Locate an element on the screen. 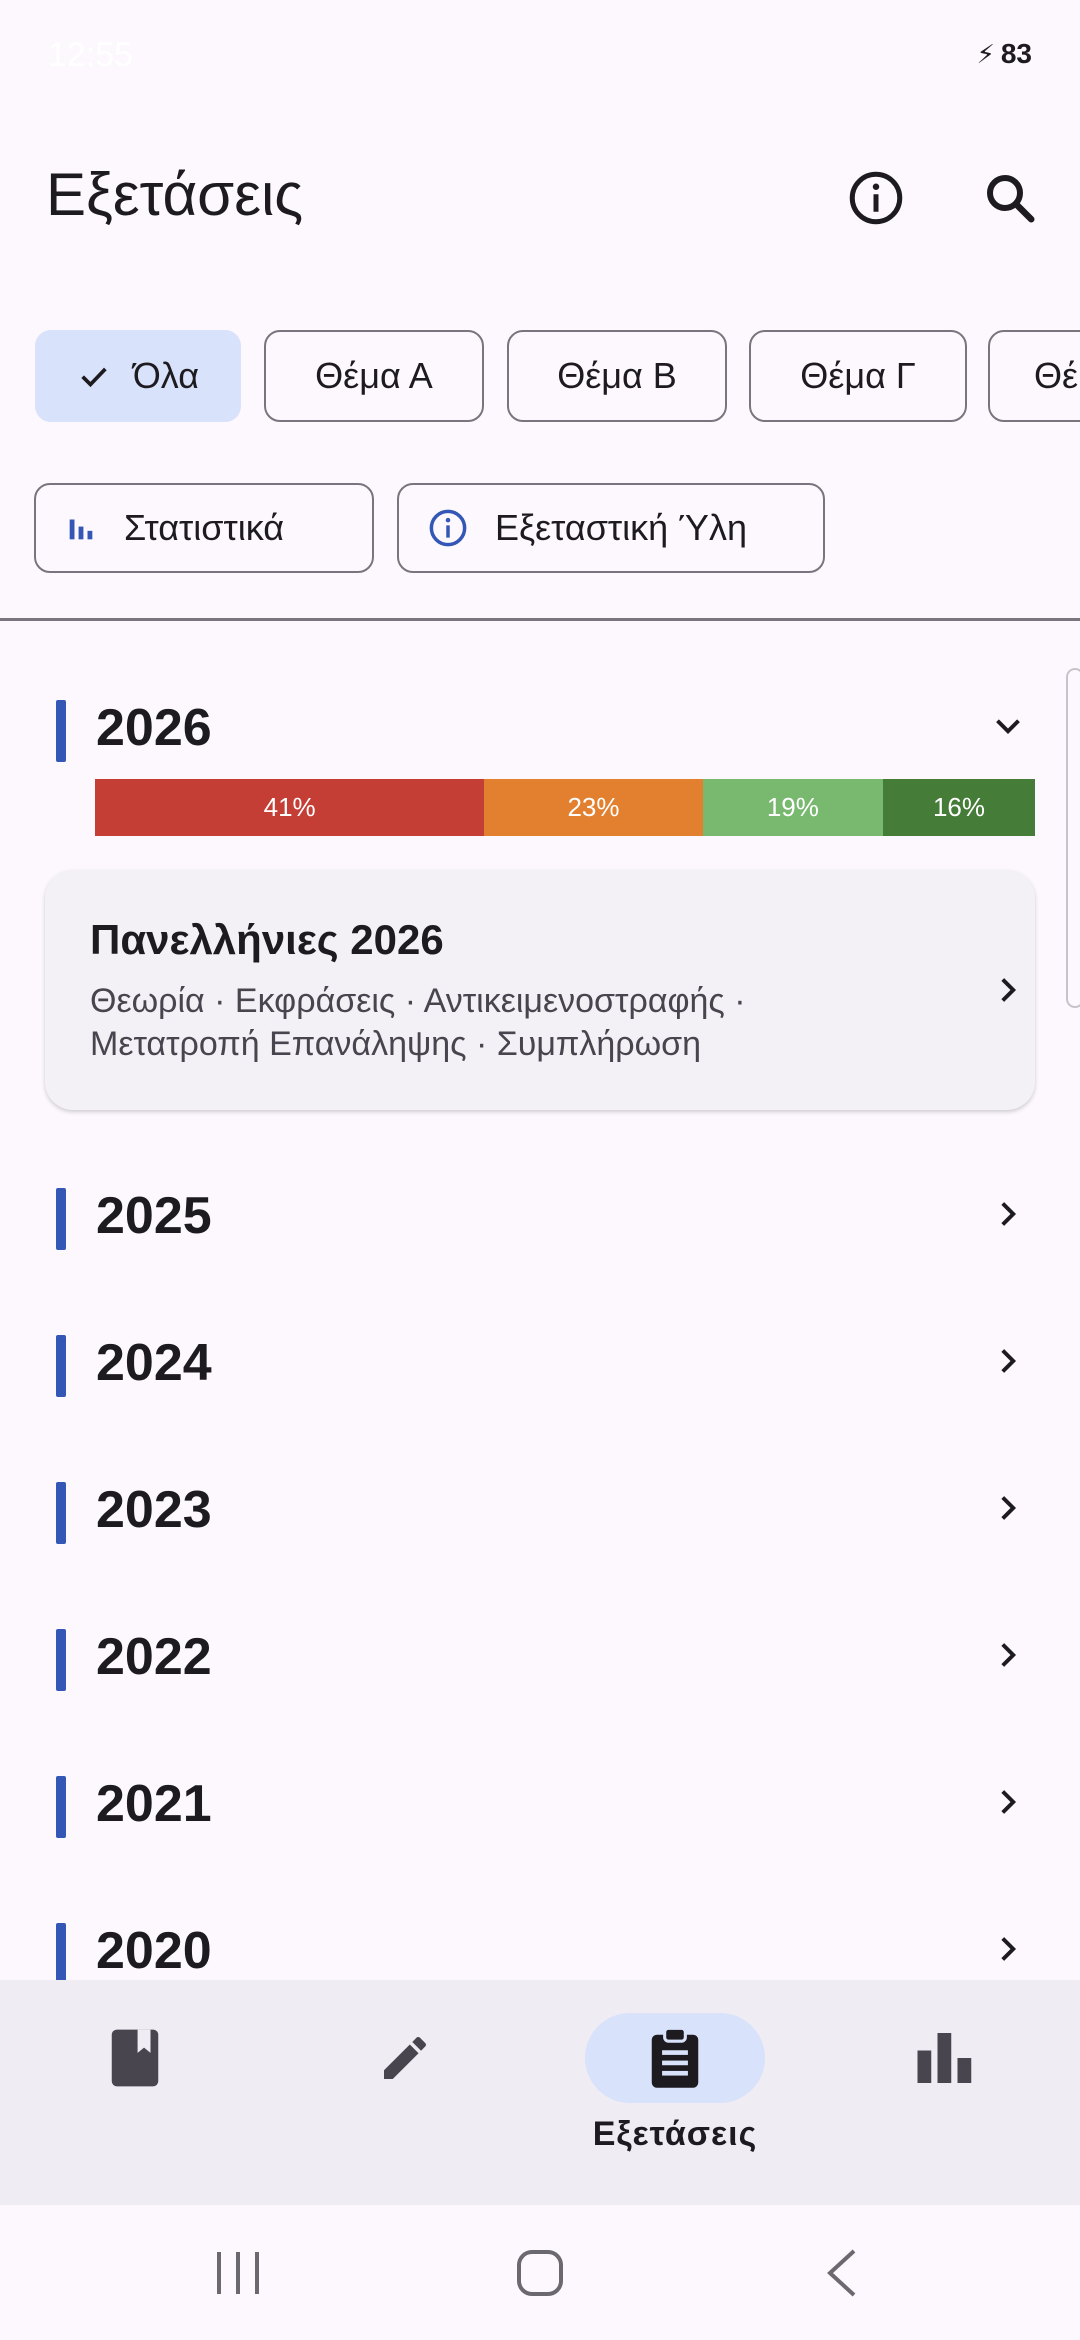 The width and height of the screenshot is (1080, 2340). system-navigation-bar is located at coordinates (540, 2272).